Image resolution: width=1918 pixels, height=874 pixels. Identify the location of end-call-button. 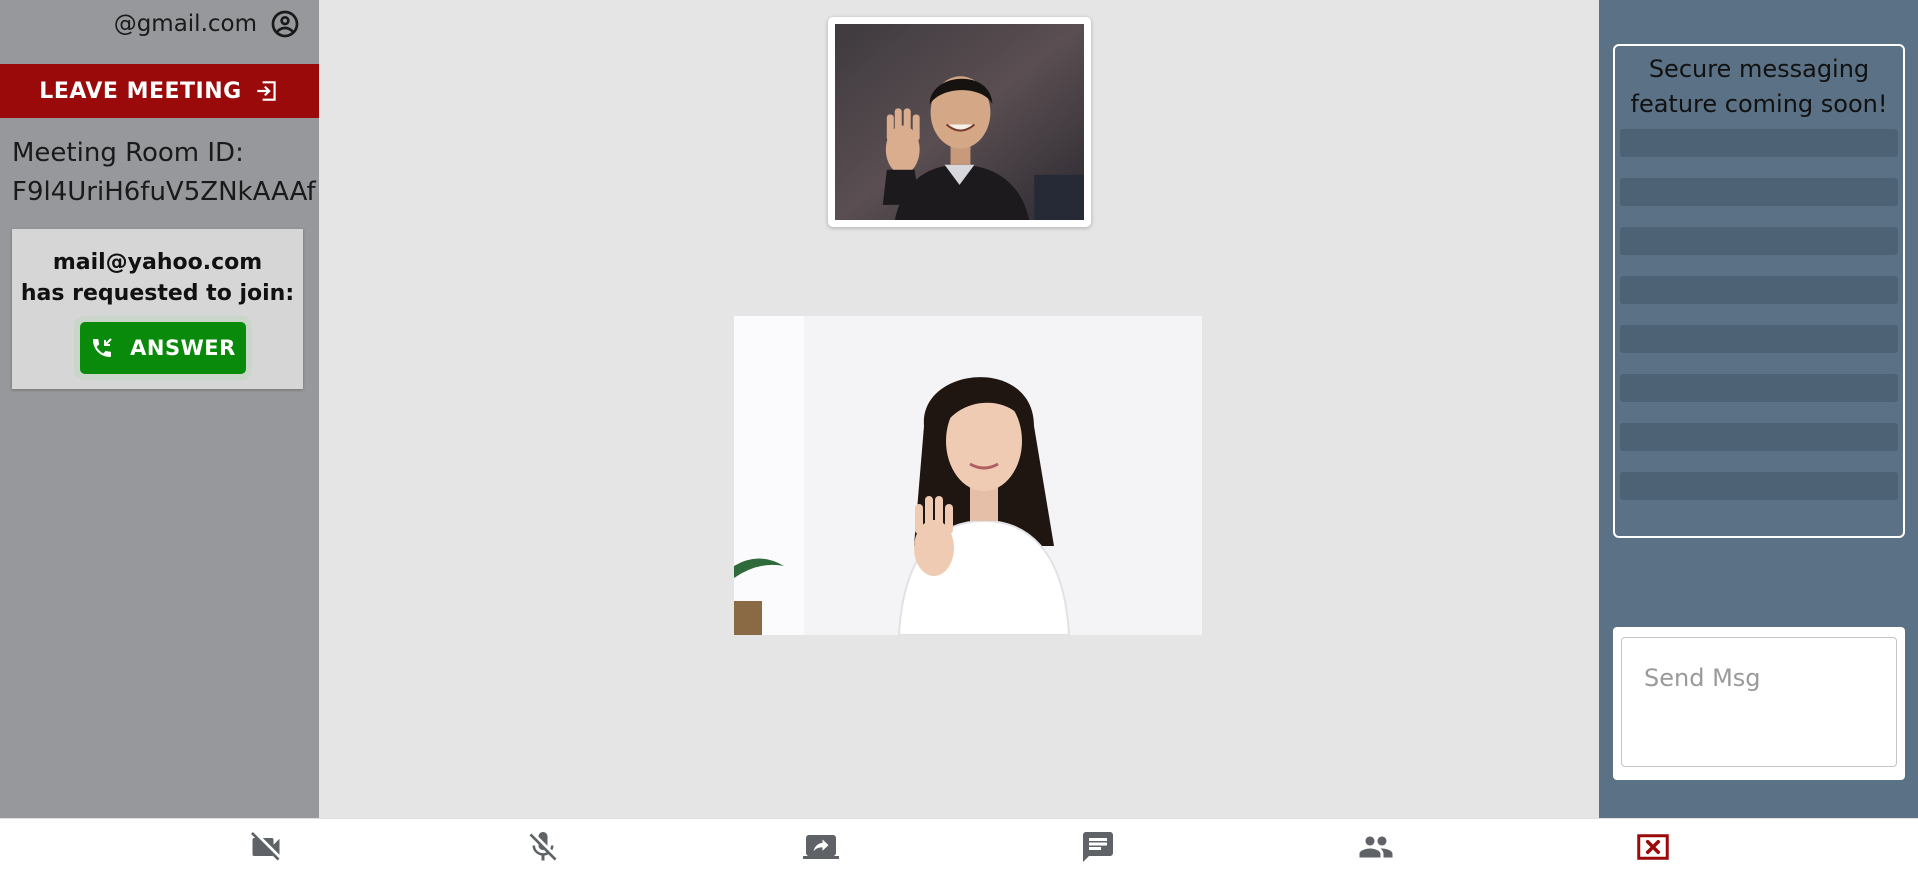
(1653, 847).